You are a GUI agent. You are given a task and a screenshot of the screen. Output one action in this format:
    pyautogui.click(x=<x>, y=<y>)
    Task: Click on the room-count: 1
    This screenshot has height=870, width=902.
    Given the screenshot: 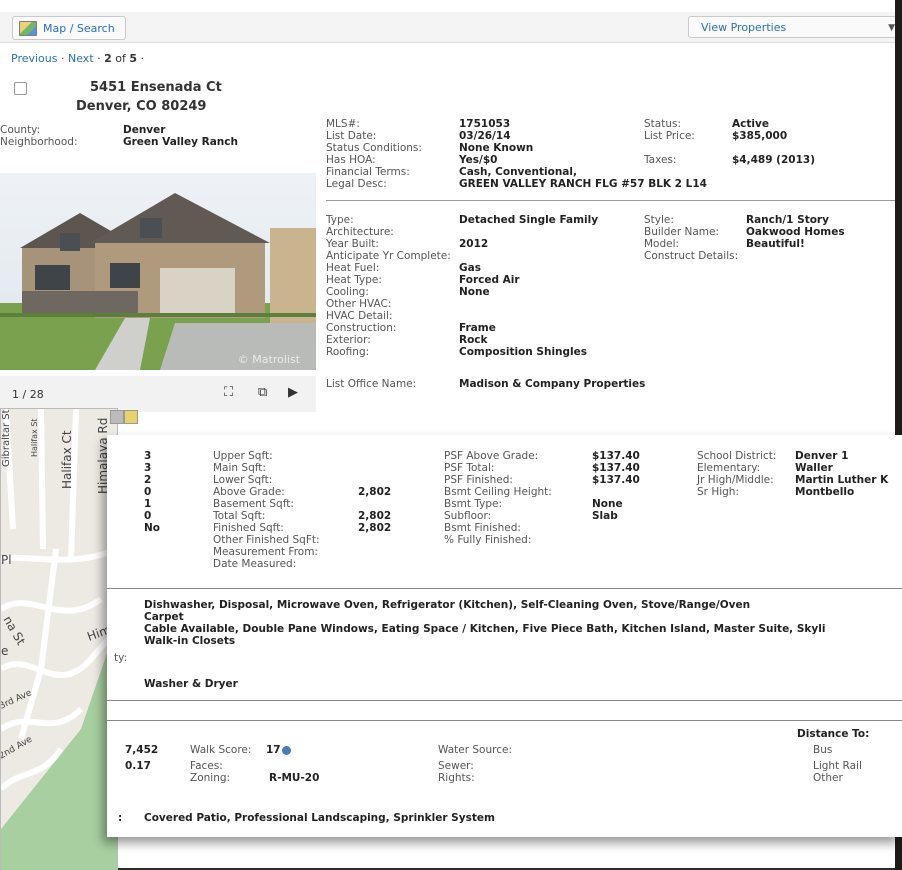 What is the action you would take?
    pyautogui.click(x=148, y=504)
    